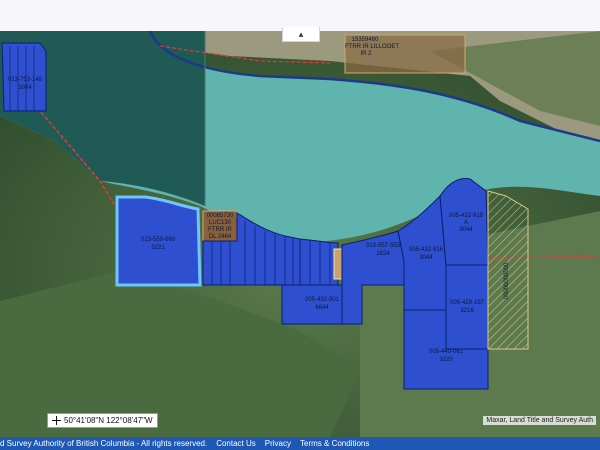 The width and height of the screenshot is (600, 450). What do you see at coordinates (507, 280) in the screenshot?
I see `hatched-parcel-label: 00000000000` at bounding box center [507, 280].